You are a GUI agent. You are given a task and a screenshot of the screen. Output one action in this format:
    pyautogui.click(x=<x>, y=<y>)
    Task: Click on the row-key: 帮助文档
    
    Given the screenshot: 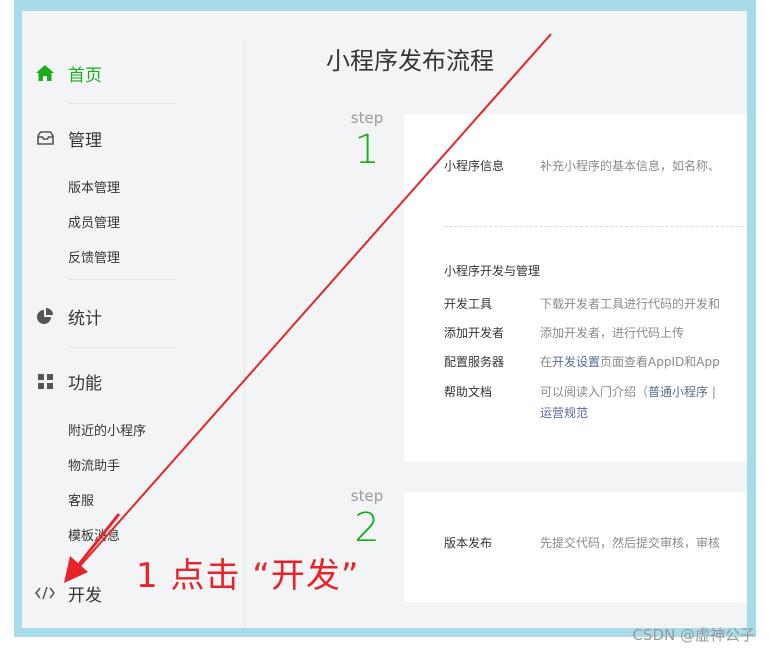 What is the action you would take?
    pyautogui.click(x=468, y=392)
    